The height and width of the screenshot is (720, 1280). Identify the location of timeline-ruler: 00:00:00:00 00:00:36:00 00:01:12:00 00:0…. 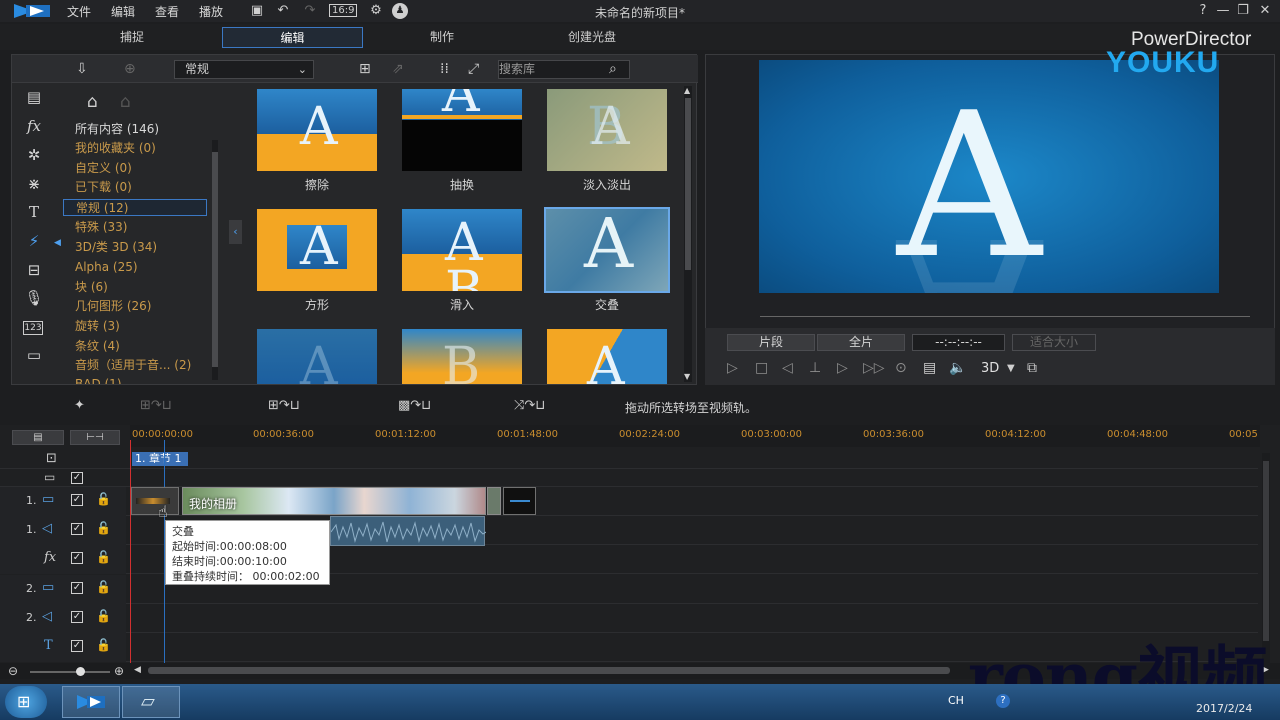
(695, 436).